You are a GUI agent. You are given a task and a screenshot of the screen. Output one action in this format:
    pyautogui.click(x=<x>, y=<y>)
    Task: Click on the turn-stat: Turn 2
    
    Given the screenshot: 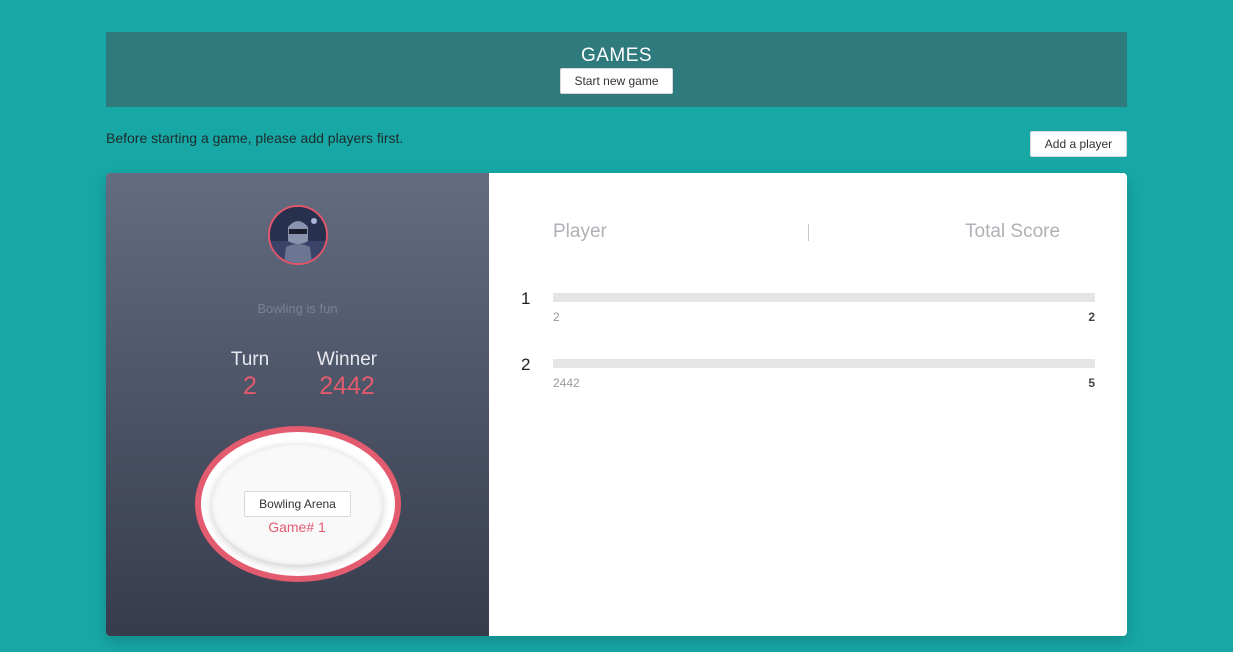 What is the action you would take?
    pyautogui.click(x=250, y=374)
    